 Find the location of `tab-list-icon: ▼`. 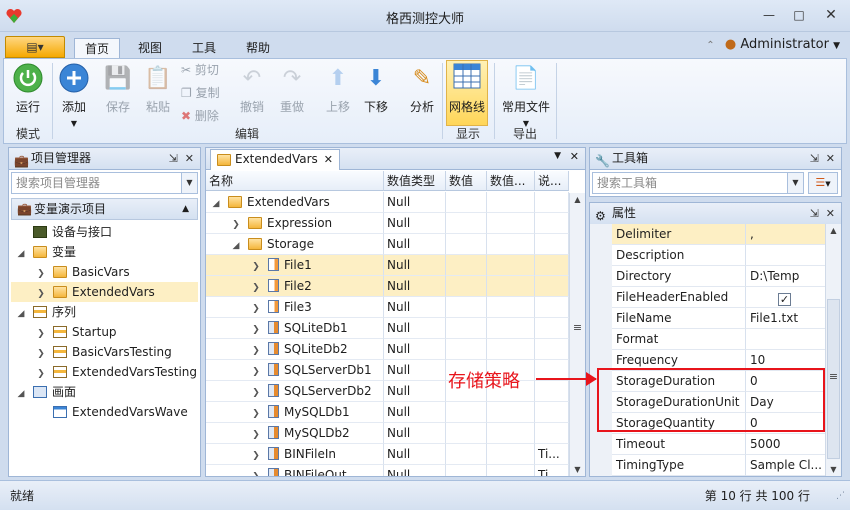

tab-list-icon: ▼ is located at coordinates (557, 156).